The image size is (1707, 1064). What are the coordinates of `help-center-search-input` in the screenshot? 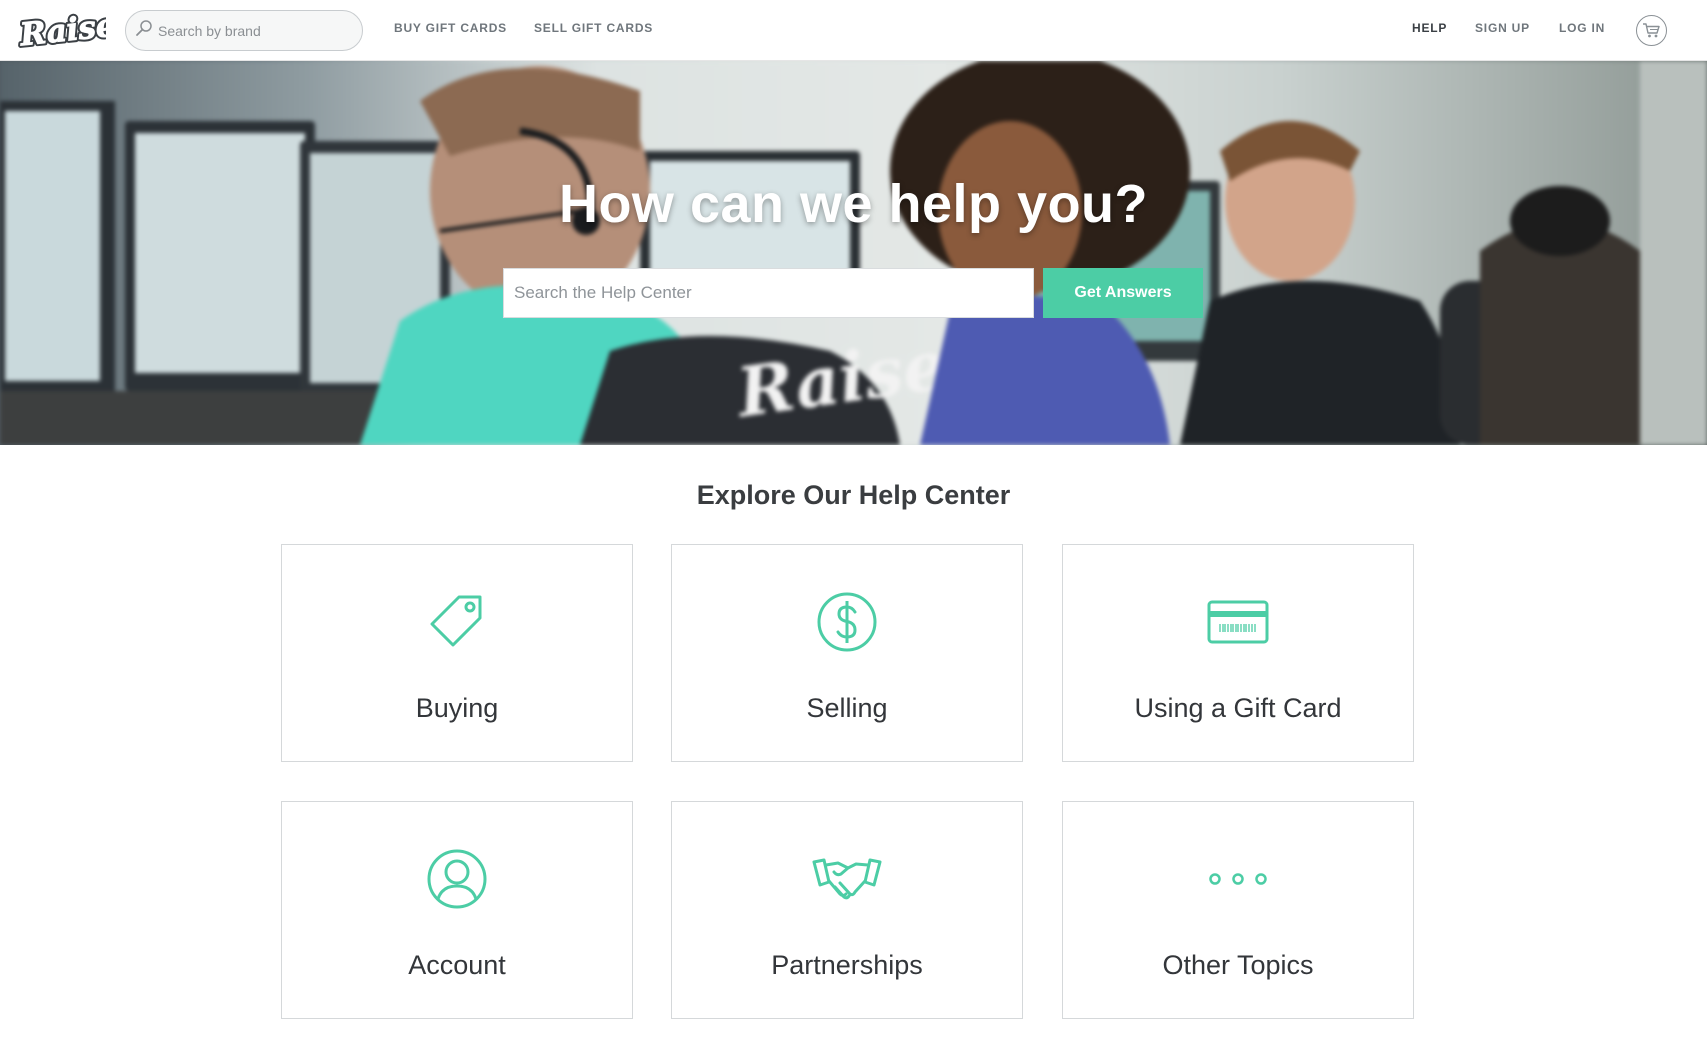 It's located at (768, 293).